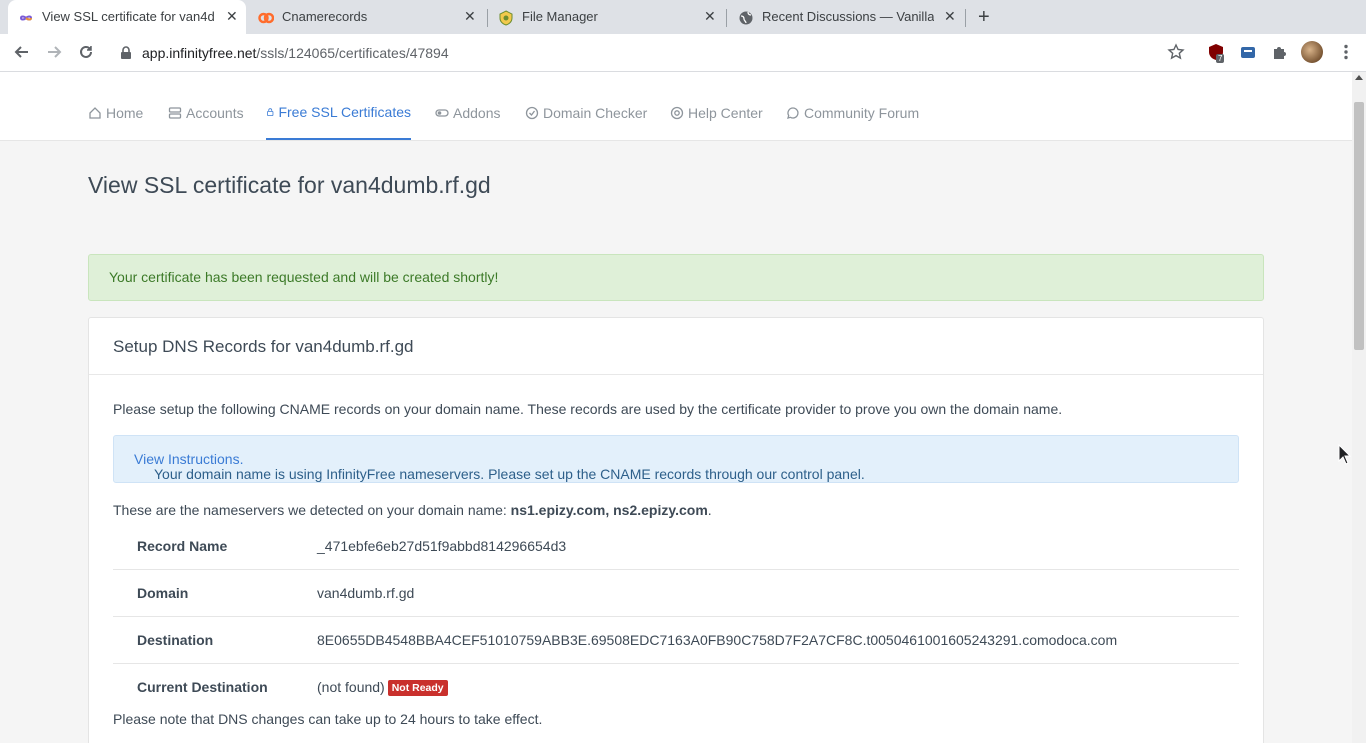  Describe the element at coordinates (607, 17) in the screenshot. I see `tab-file-manager: File Manager ✕` at that location.